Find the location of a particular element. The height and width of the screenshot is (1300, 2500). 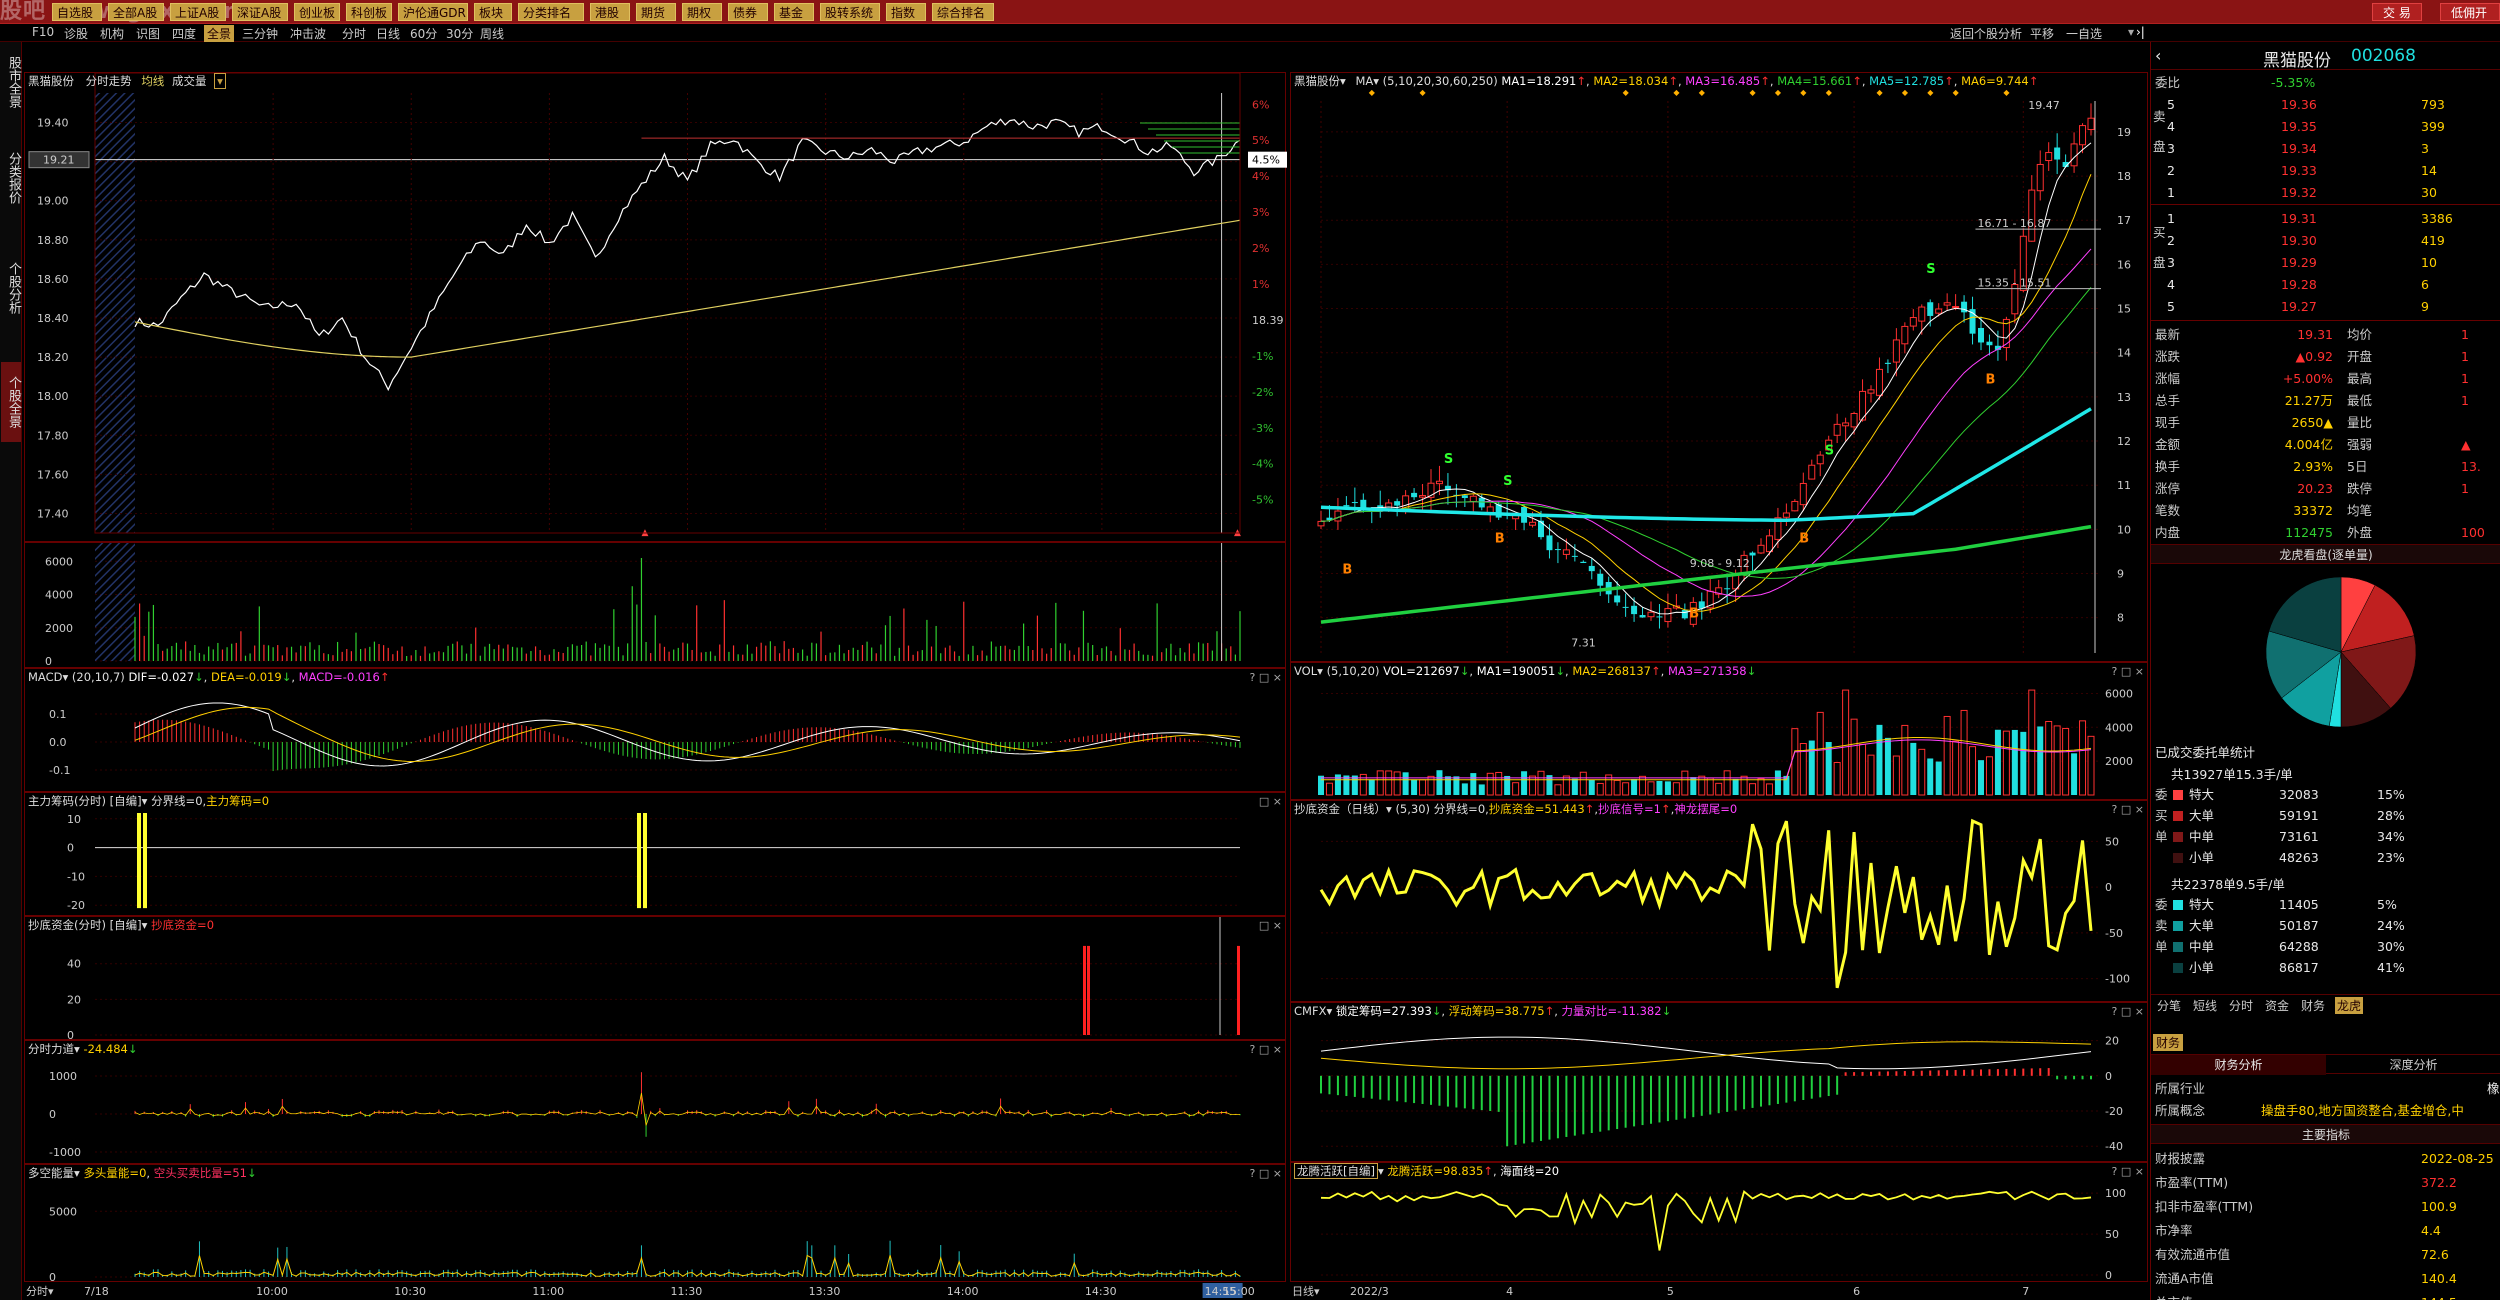

category-button: 创业板 is located at coordinates (317, 12).